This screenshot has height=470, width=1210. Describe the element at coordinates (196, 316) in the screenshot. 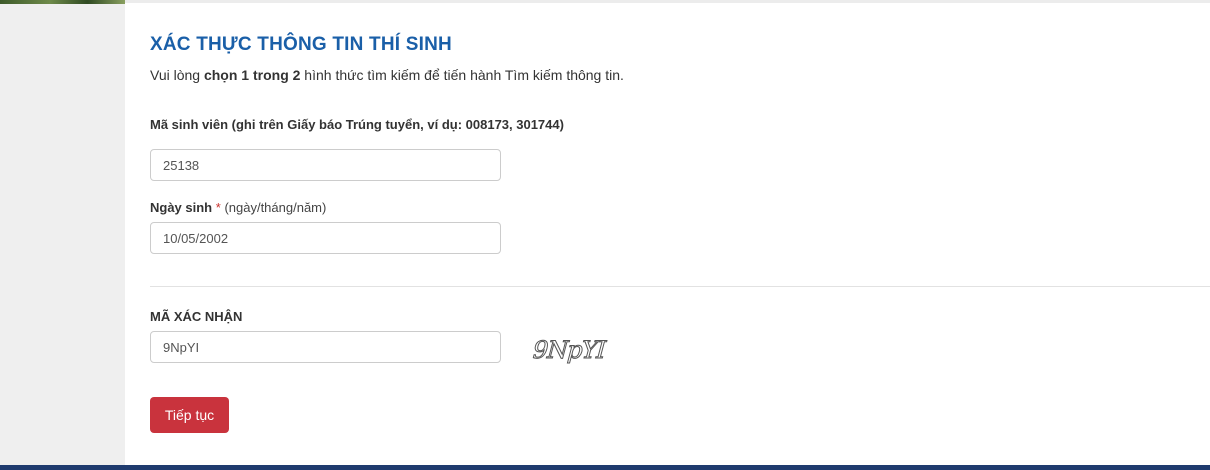

I see `captcha-label: MÃ XÁC NHẬN` at that location.